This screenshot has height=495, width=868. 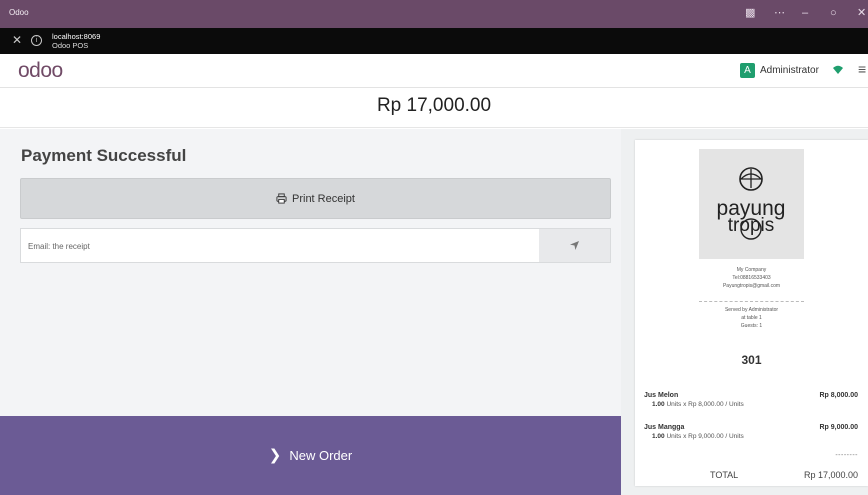 I want to click on restore-icon: ▩, so click(x=750, y=13).